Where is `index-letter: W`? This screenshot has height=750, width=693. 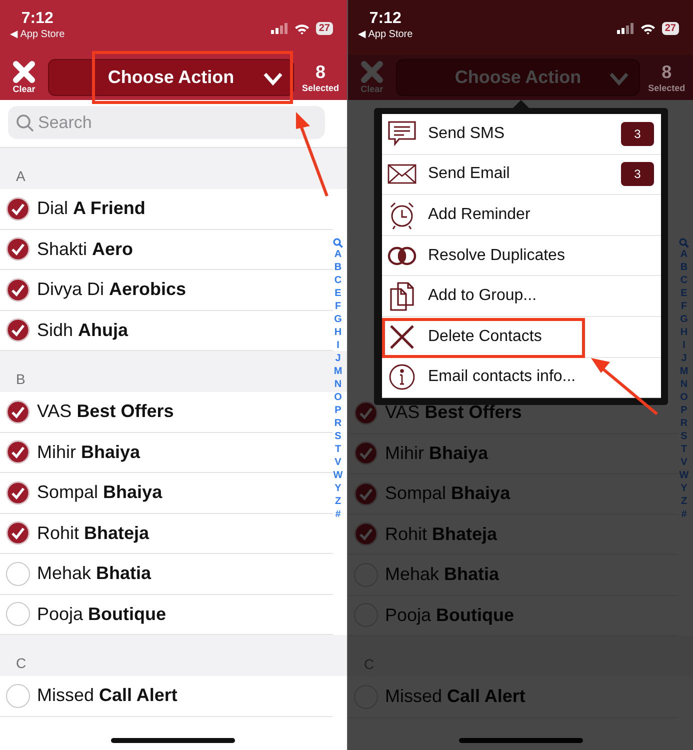 index-letter: W is located at coordinates (338, 475).